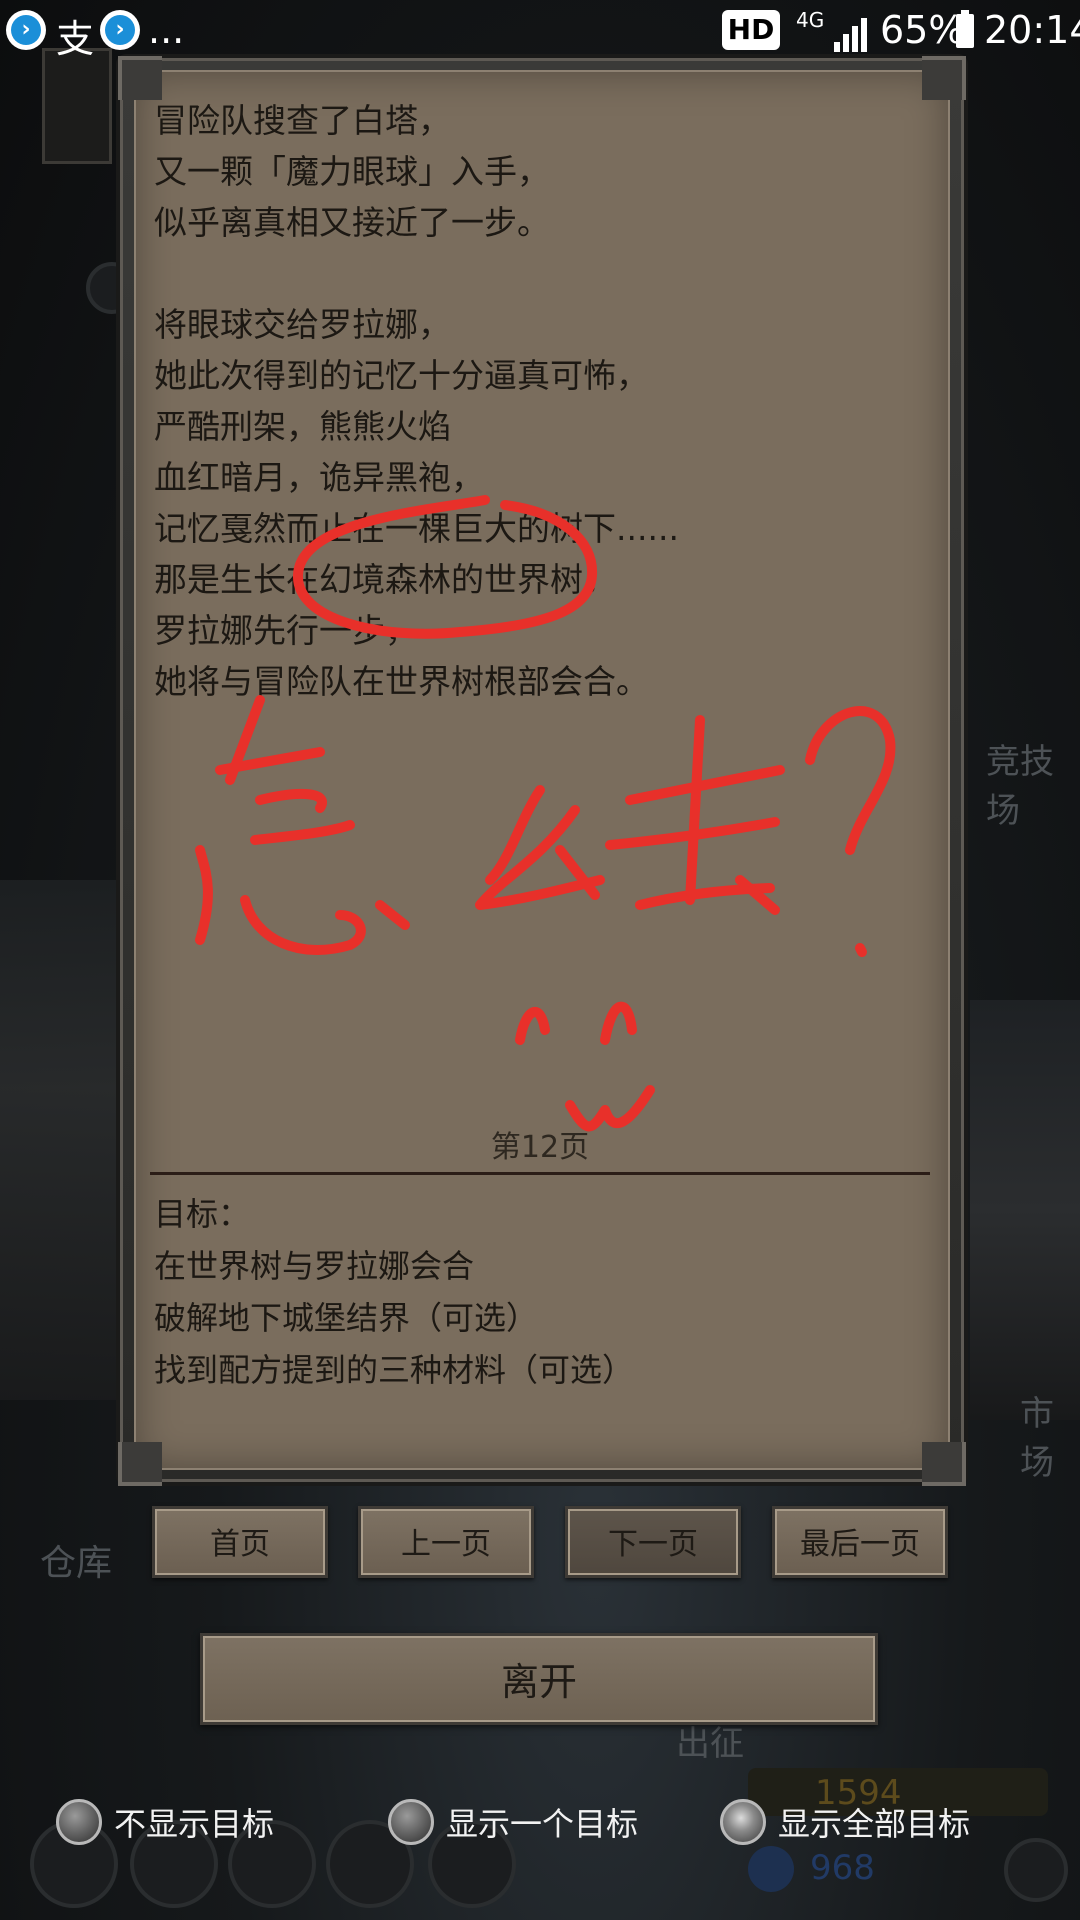  Describe the element at coordinates (653, 1542) in the screenshot. I see `next-page-button: 下一页` at that location.